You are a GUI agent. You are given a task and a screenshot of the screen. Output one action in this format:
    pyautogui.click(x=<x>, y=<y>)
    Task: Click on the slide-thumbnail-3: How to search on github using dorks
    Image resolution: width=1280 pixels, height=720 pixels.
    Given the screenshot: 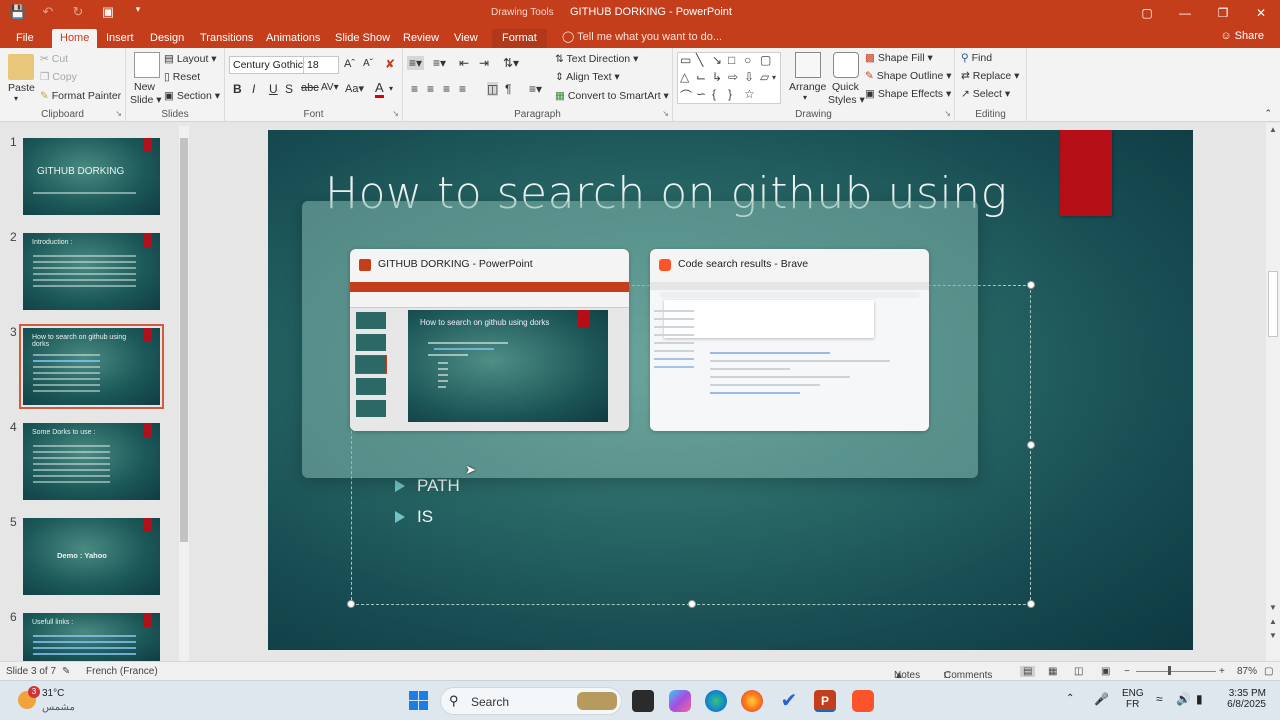 What is the action you would take?
    pyautogui.click(x=91, y=366)
    